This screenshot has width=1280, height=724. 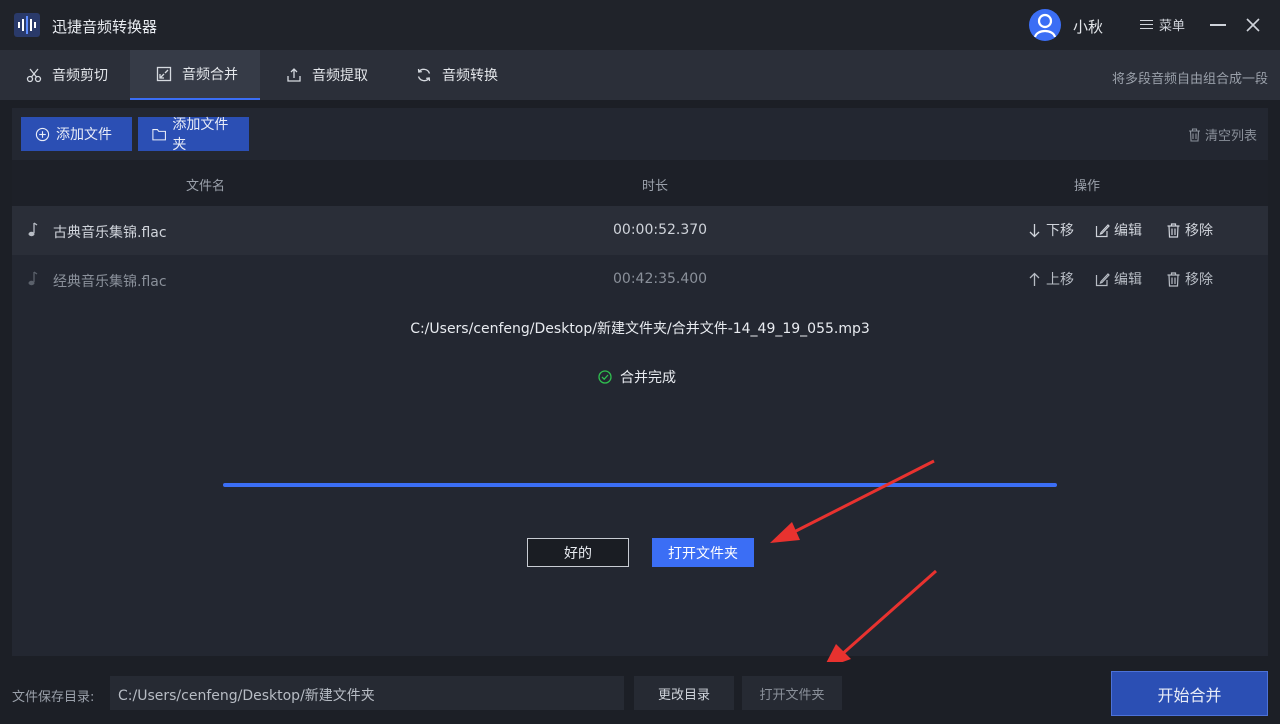 I want to click on move-down-button: 下移, so click(x=1050, y=230).